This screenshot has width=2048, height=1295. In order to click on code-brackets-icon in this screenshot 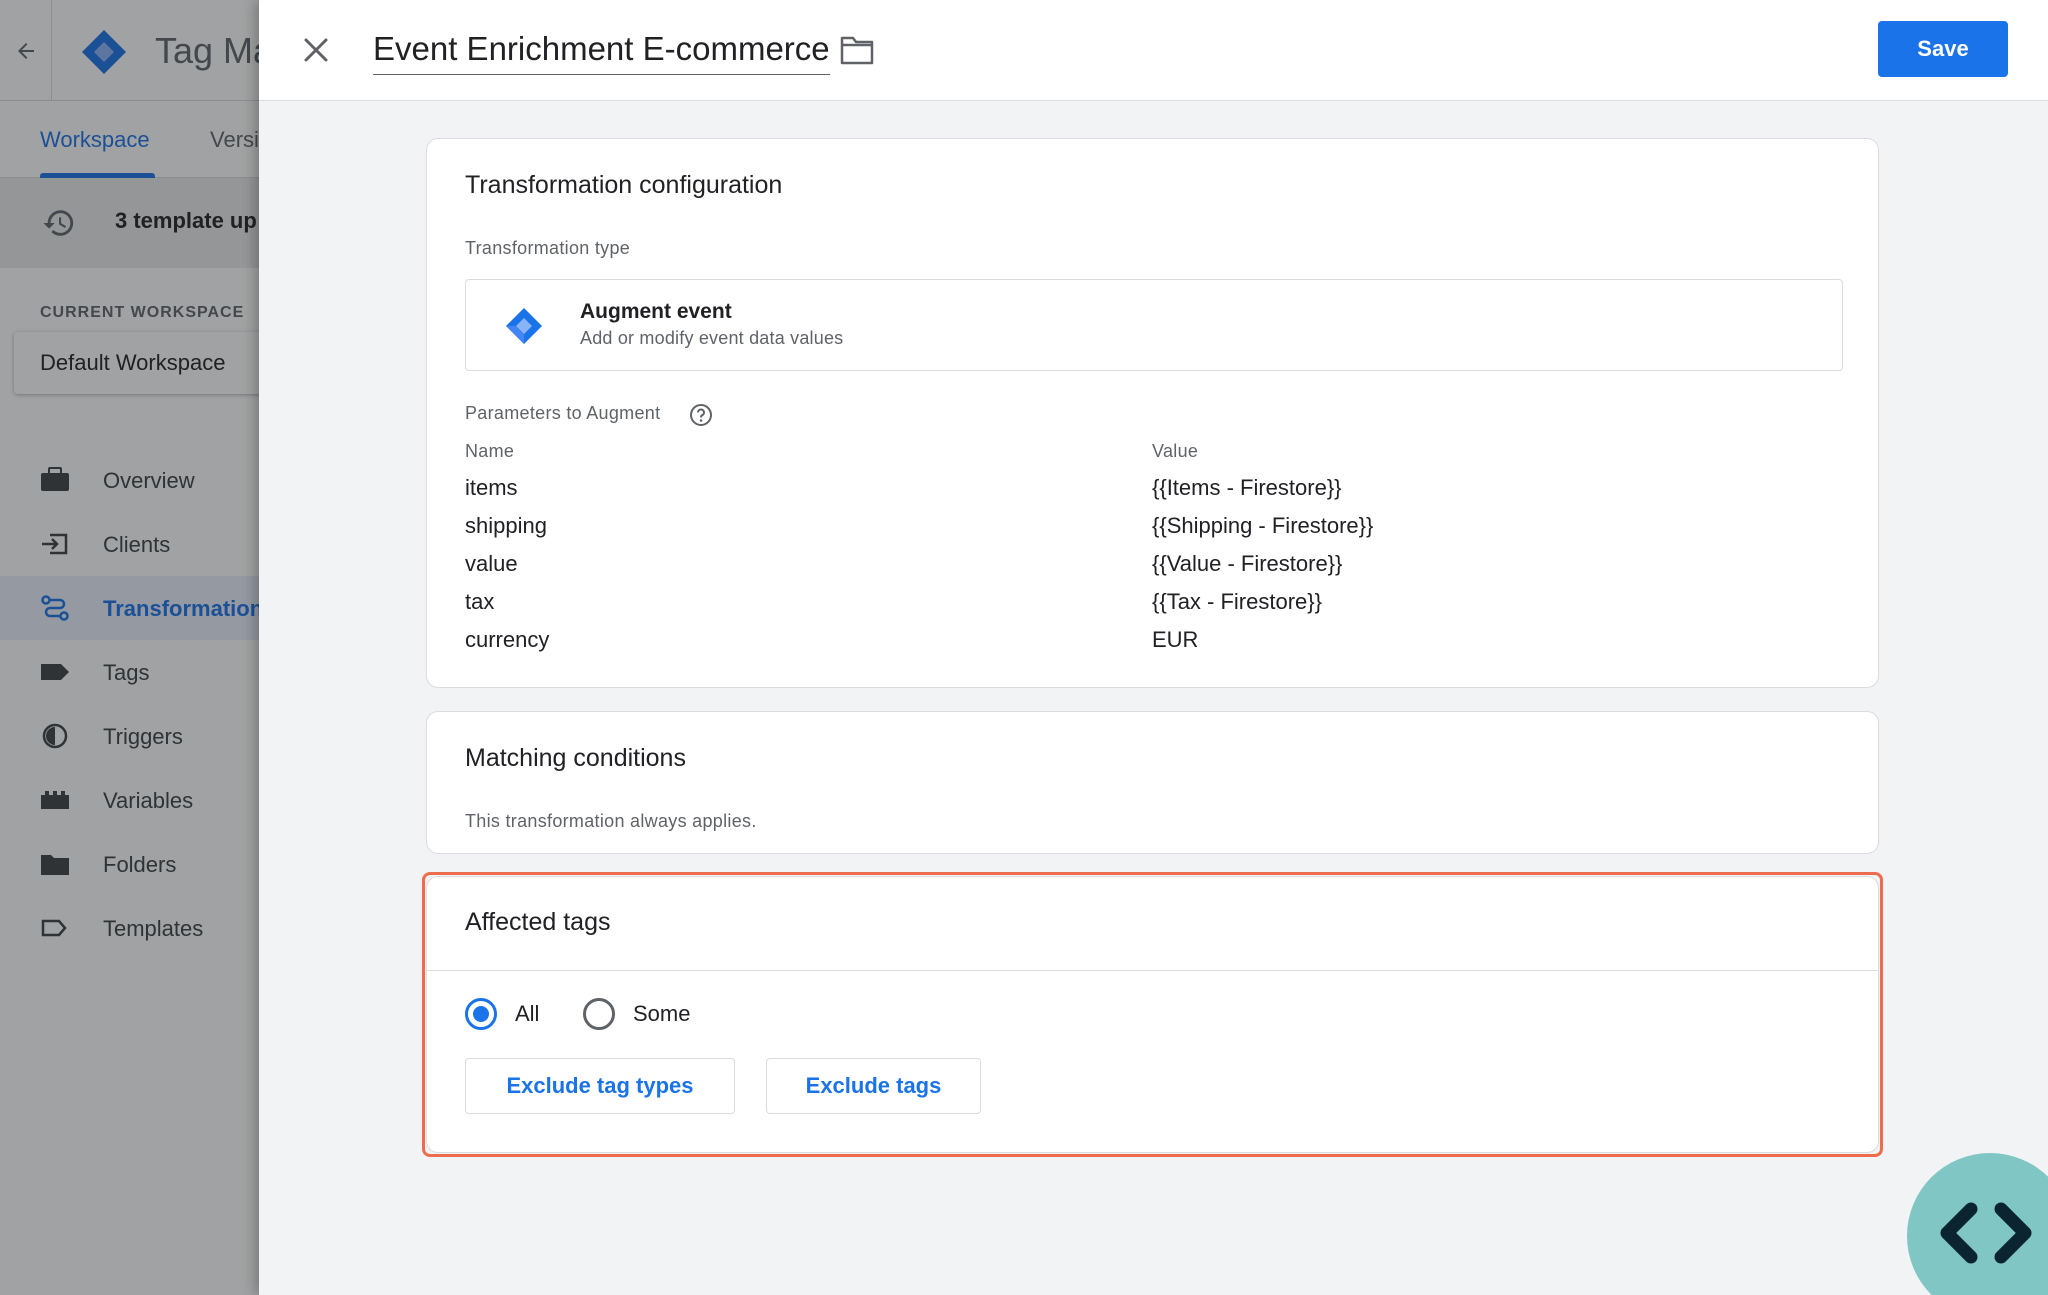, I will do `click(1986, 1233)`.